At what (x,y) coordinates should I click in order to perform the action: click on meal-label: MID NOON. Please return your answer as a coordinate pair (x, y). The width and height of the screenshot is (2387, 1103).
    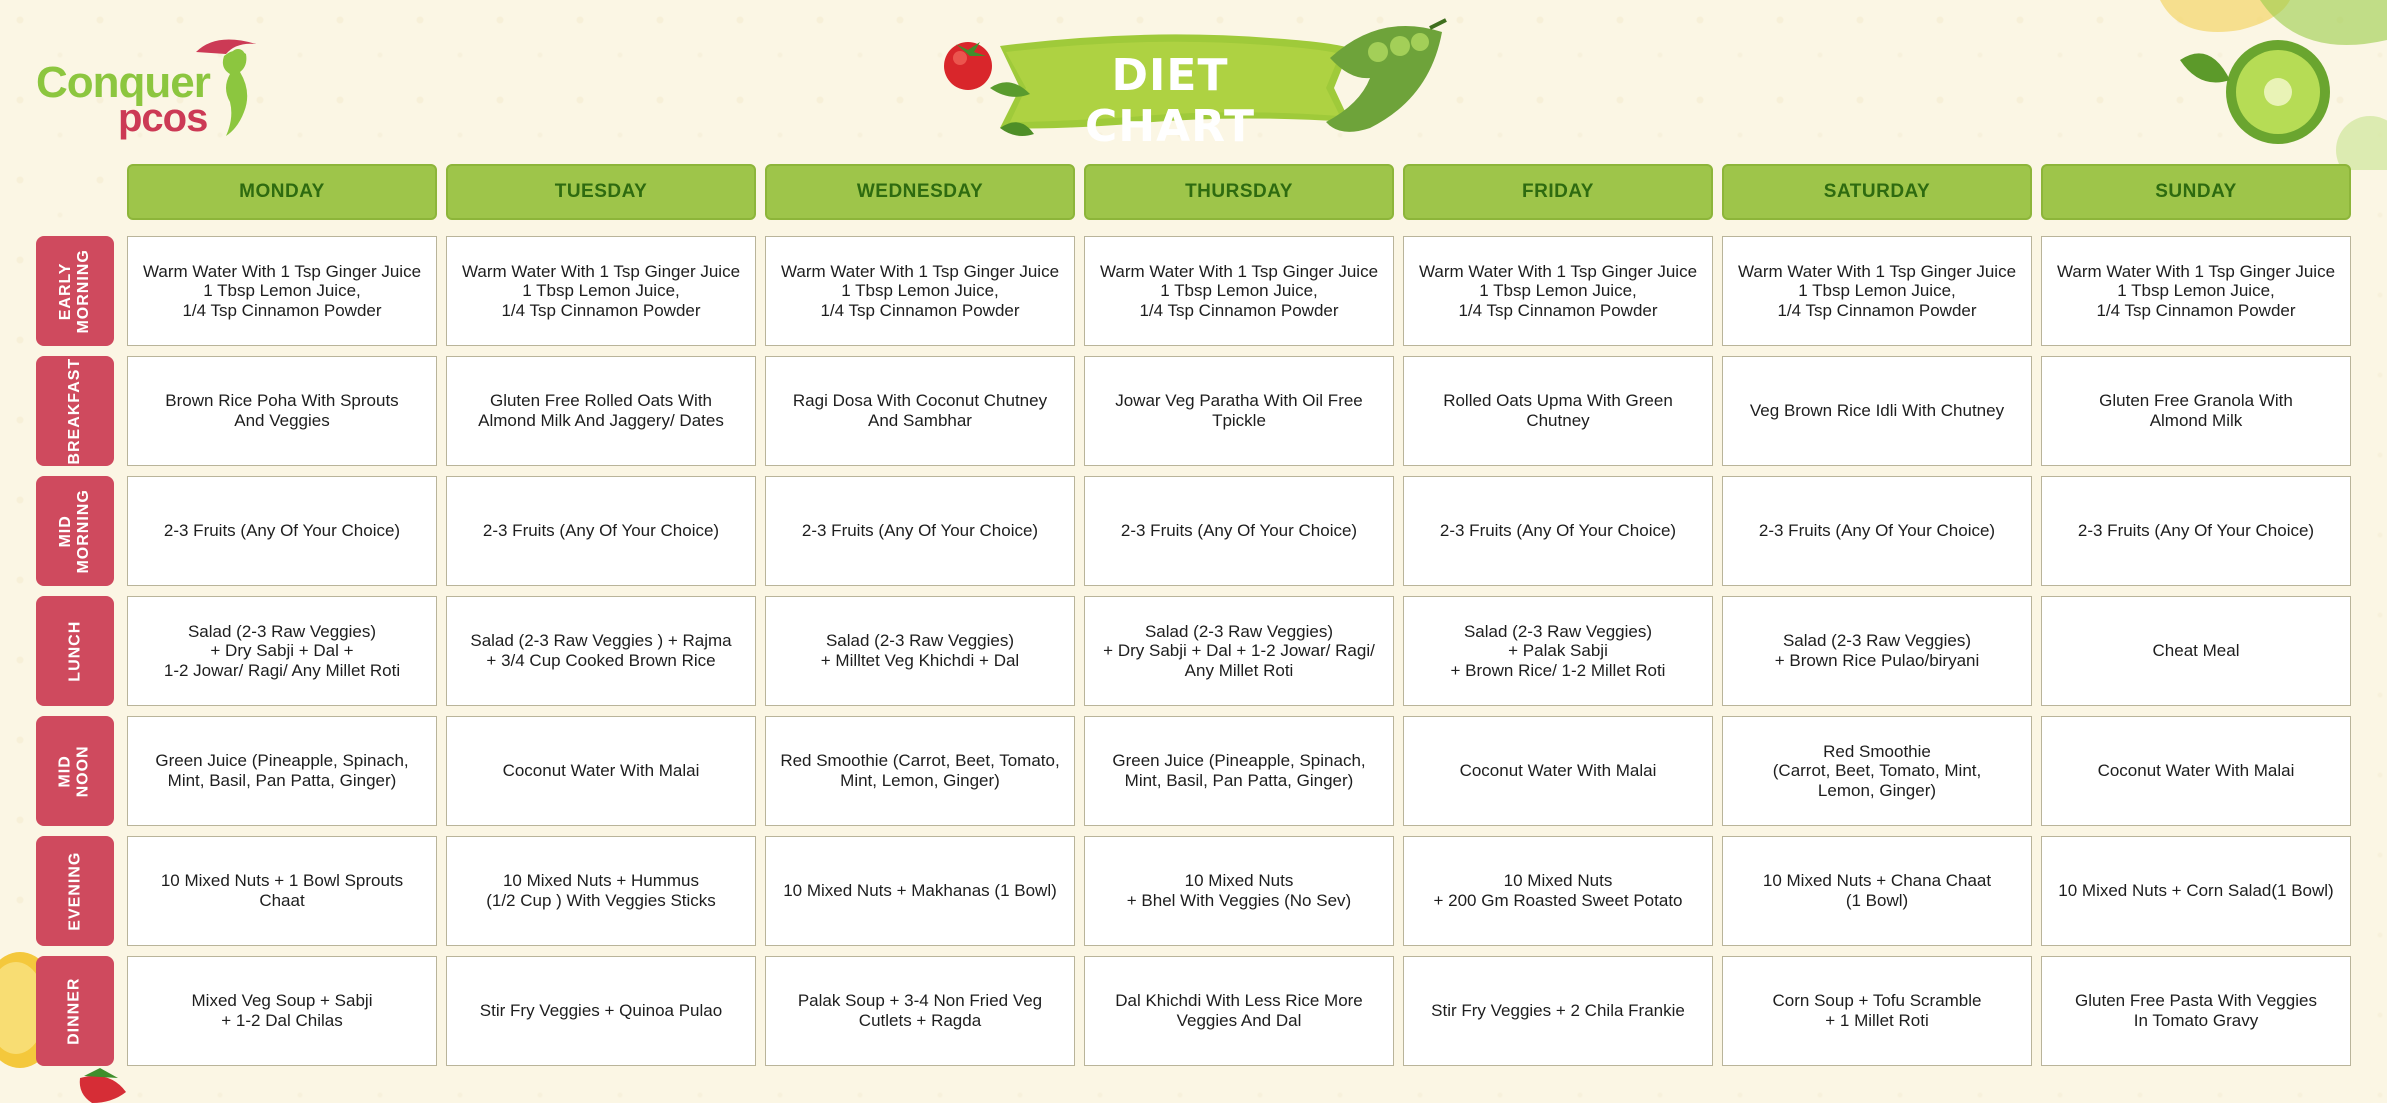
    Looking at the image, I should click on (75, 771).